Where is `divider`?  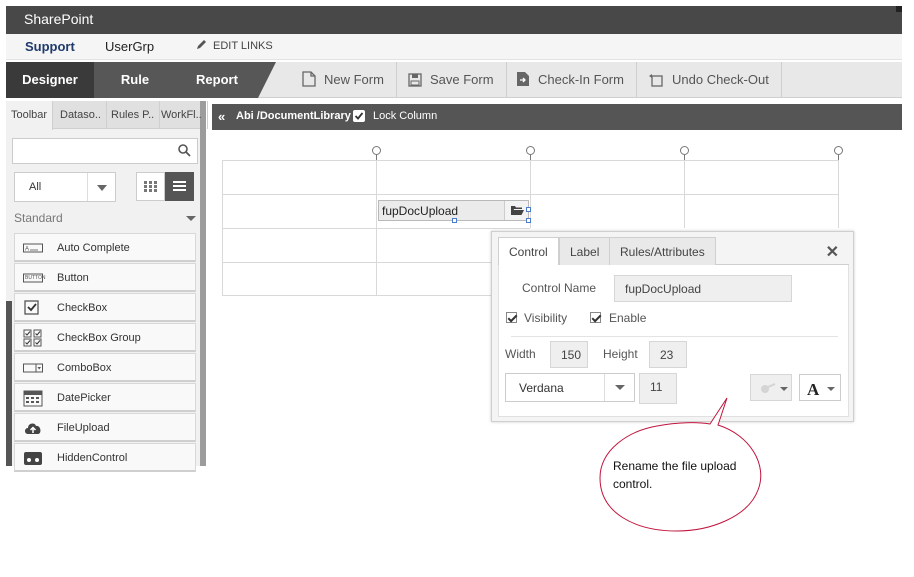 divider is located at coordinates (674, 336).